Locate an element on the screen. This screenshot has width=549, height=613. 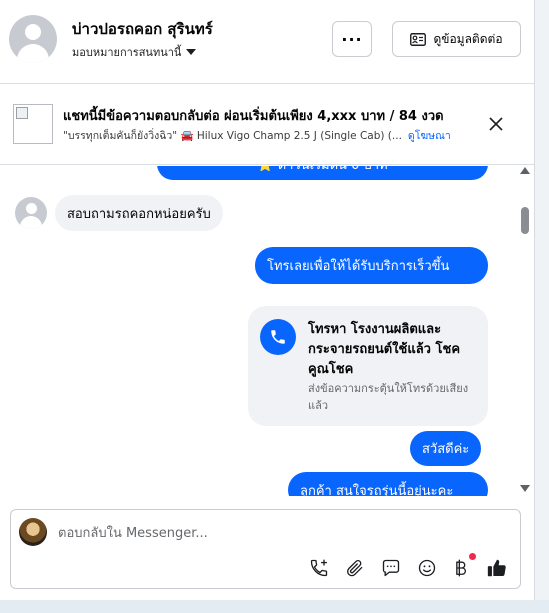
sender-avatar is located at coordinates (31, 213).